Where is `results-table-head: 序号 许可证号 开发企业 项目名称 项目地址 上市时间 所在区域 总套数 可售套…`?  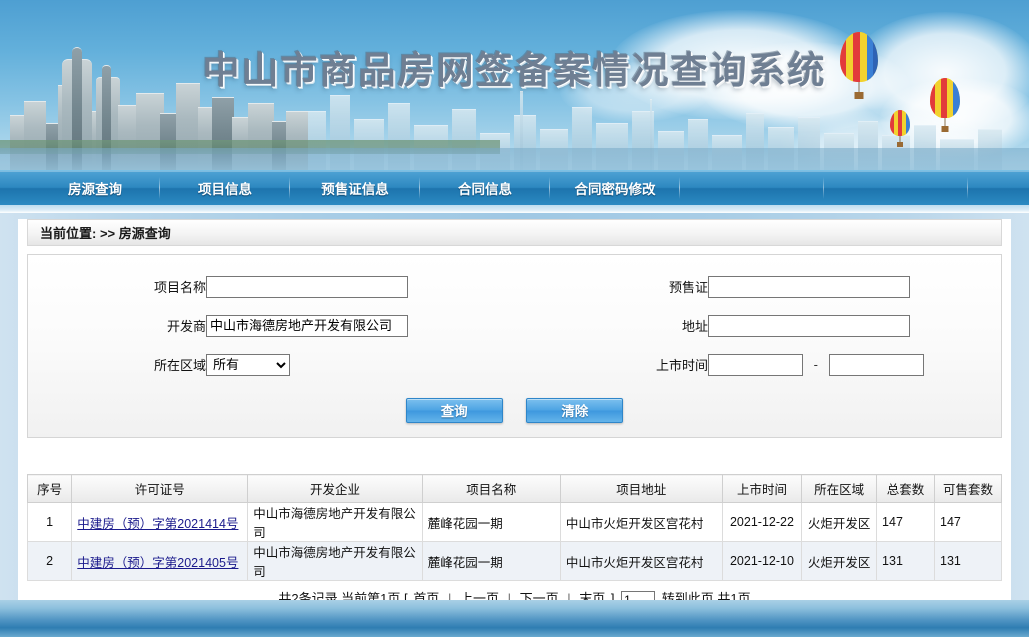 results-table-head: 序号 许可证号 开发企业 项目名称 项目地址 上市时间 所在区域 总套数 可售套… is located at coordinates (514, 488).